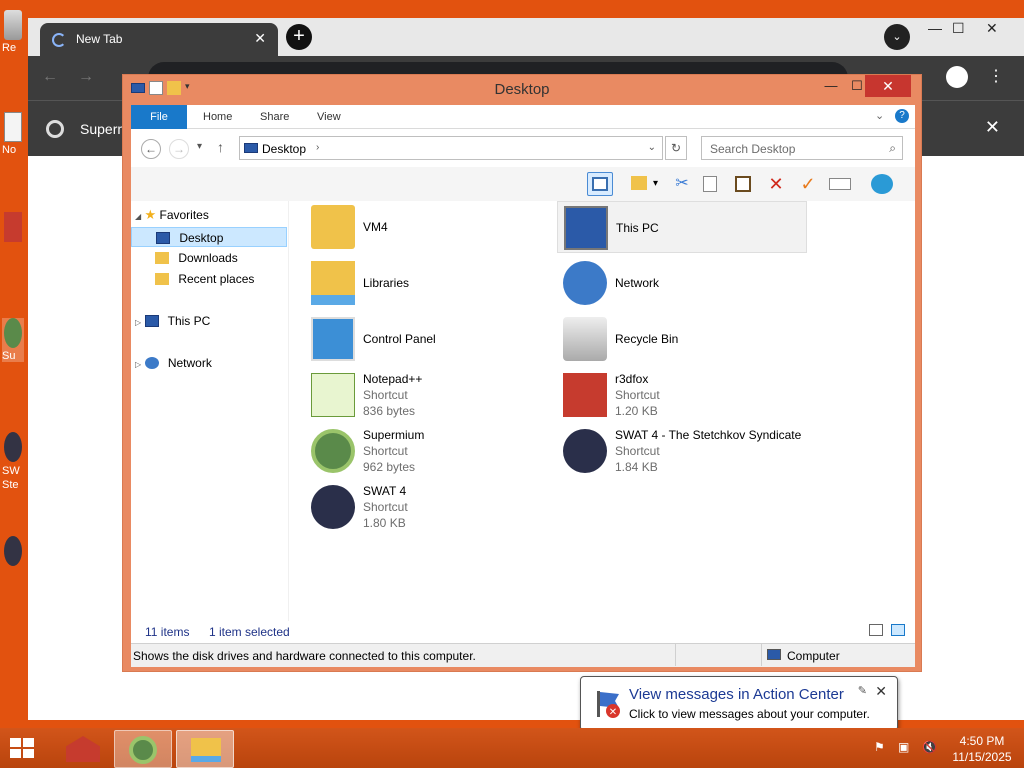 The height and width of the screenshot is (768, 1024). Describe the element at coordinates (957, 77) in the screenshot. I see `profile-avatar` at that location.